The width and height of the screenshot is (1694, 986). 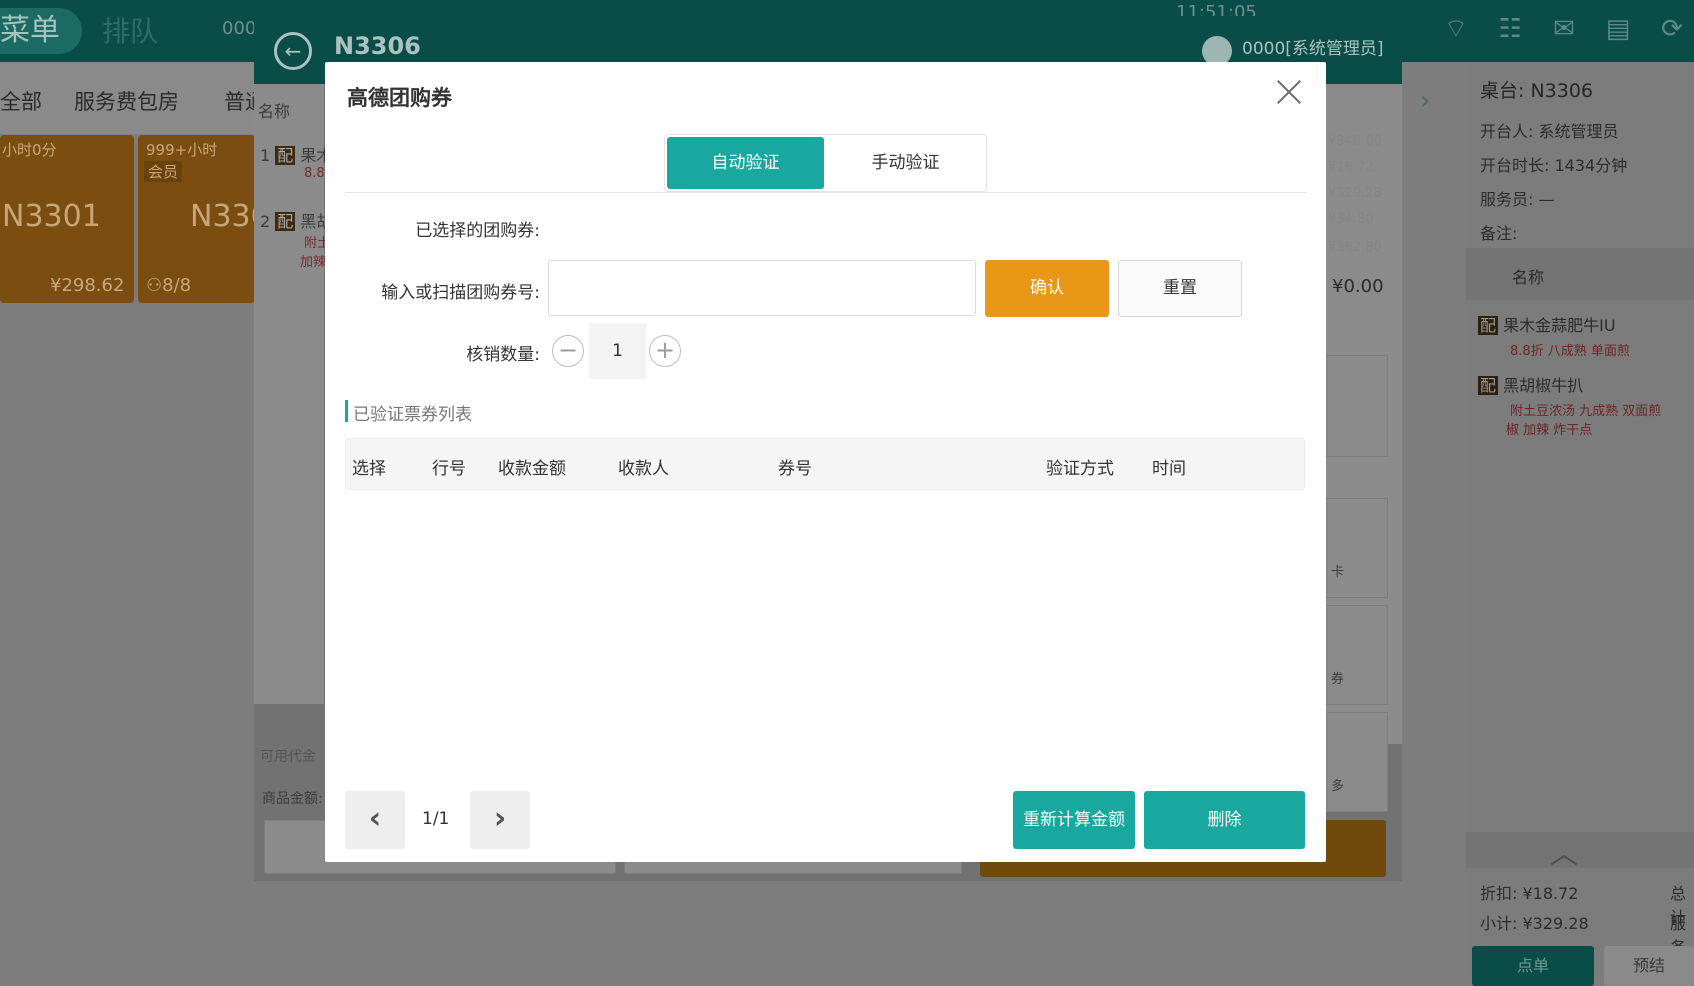 I want to click on col-coupon-no: 券号, so click(x=795, y=469).